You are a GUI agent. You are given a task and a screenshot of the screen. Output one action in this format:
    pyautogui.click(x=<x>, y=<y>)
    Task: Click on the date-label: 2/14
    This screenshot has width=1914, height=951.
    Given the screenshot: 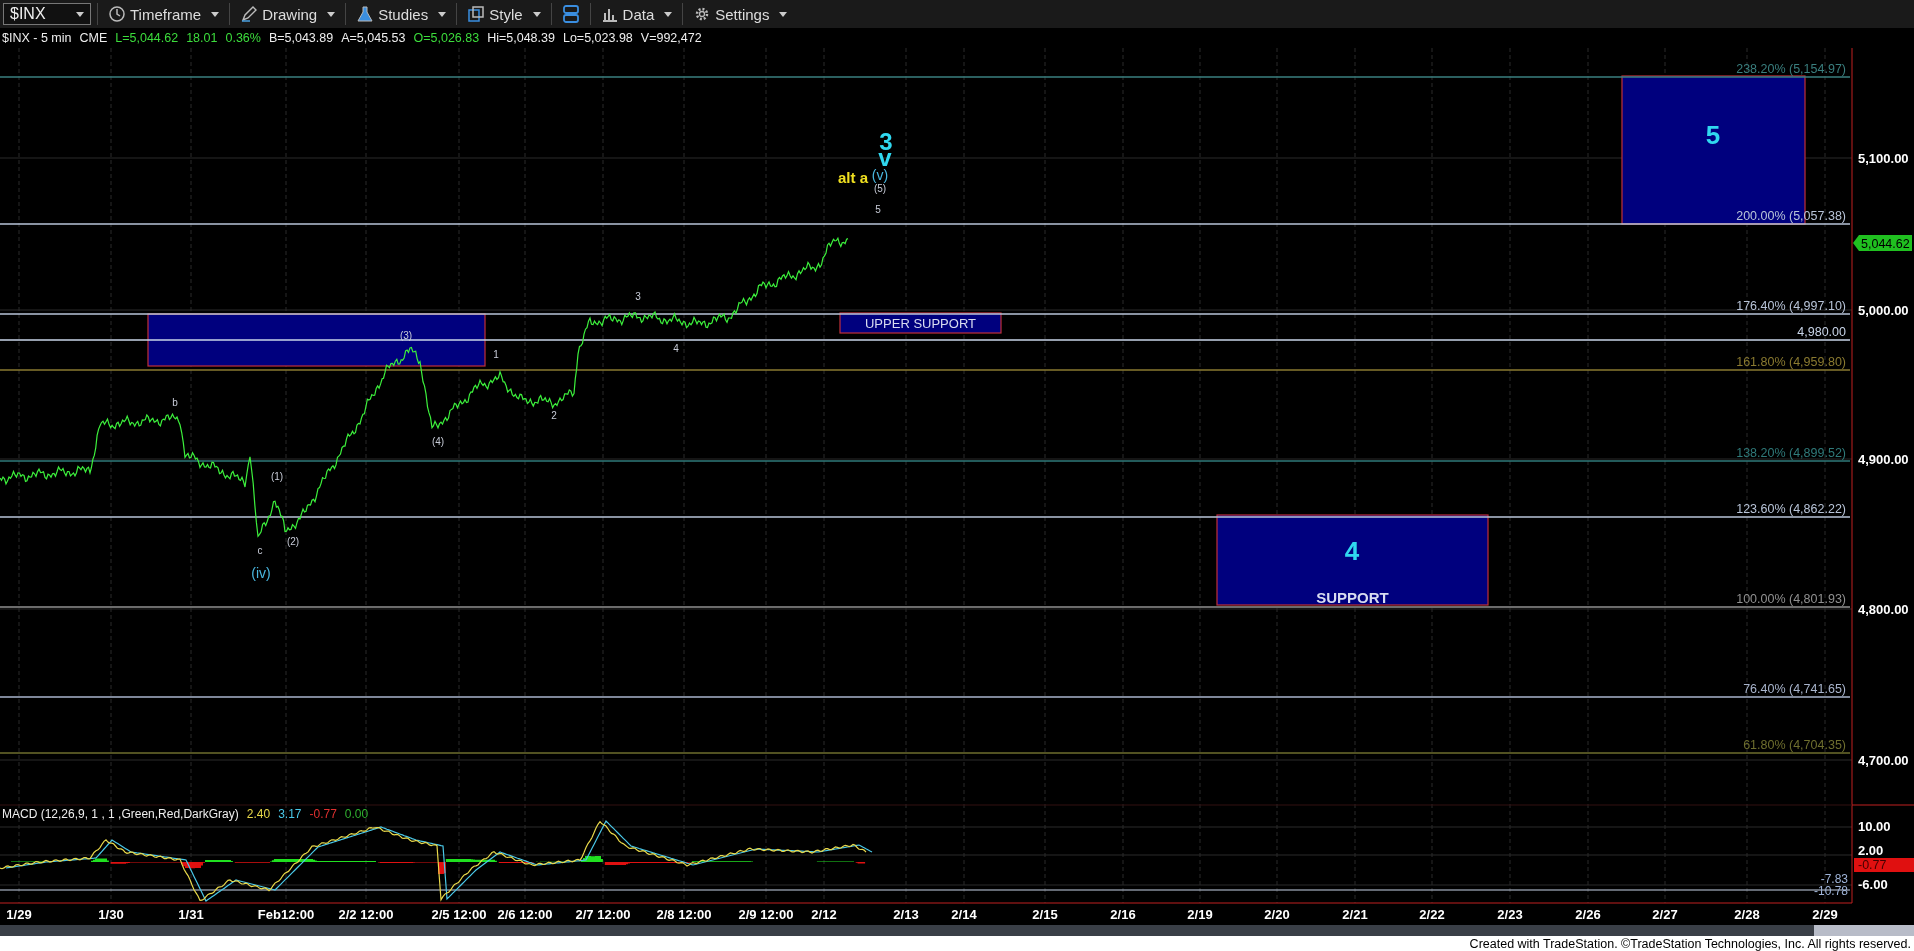 What is the action you would take?
    pyautogui.click(x=964, y=914)
    